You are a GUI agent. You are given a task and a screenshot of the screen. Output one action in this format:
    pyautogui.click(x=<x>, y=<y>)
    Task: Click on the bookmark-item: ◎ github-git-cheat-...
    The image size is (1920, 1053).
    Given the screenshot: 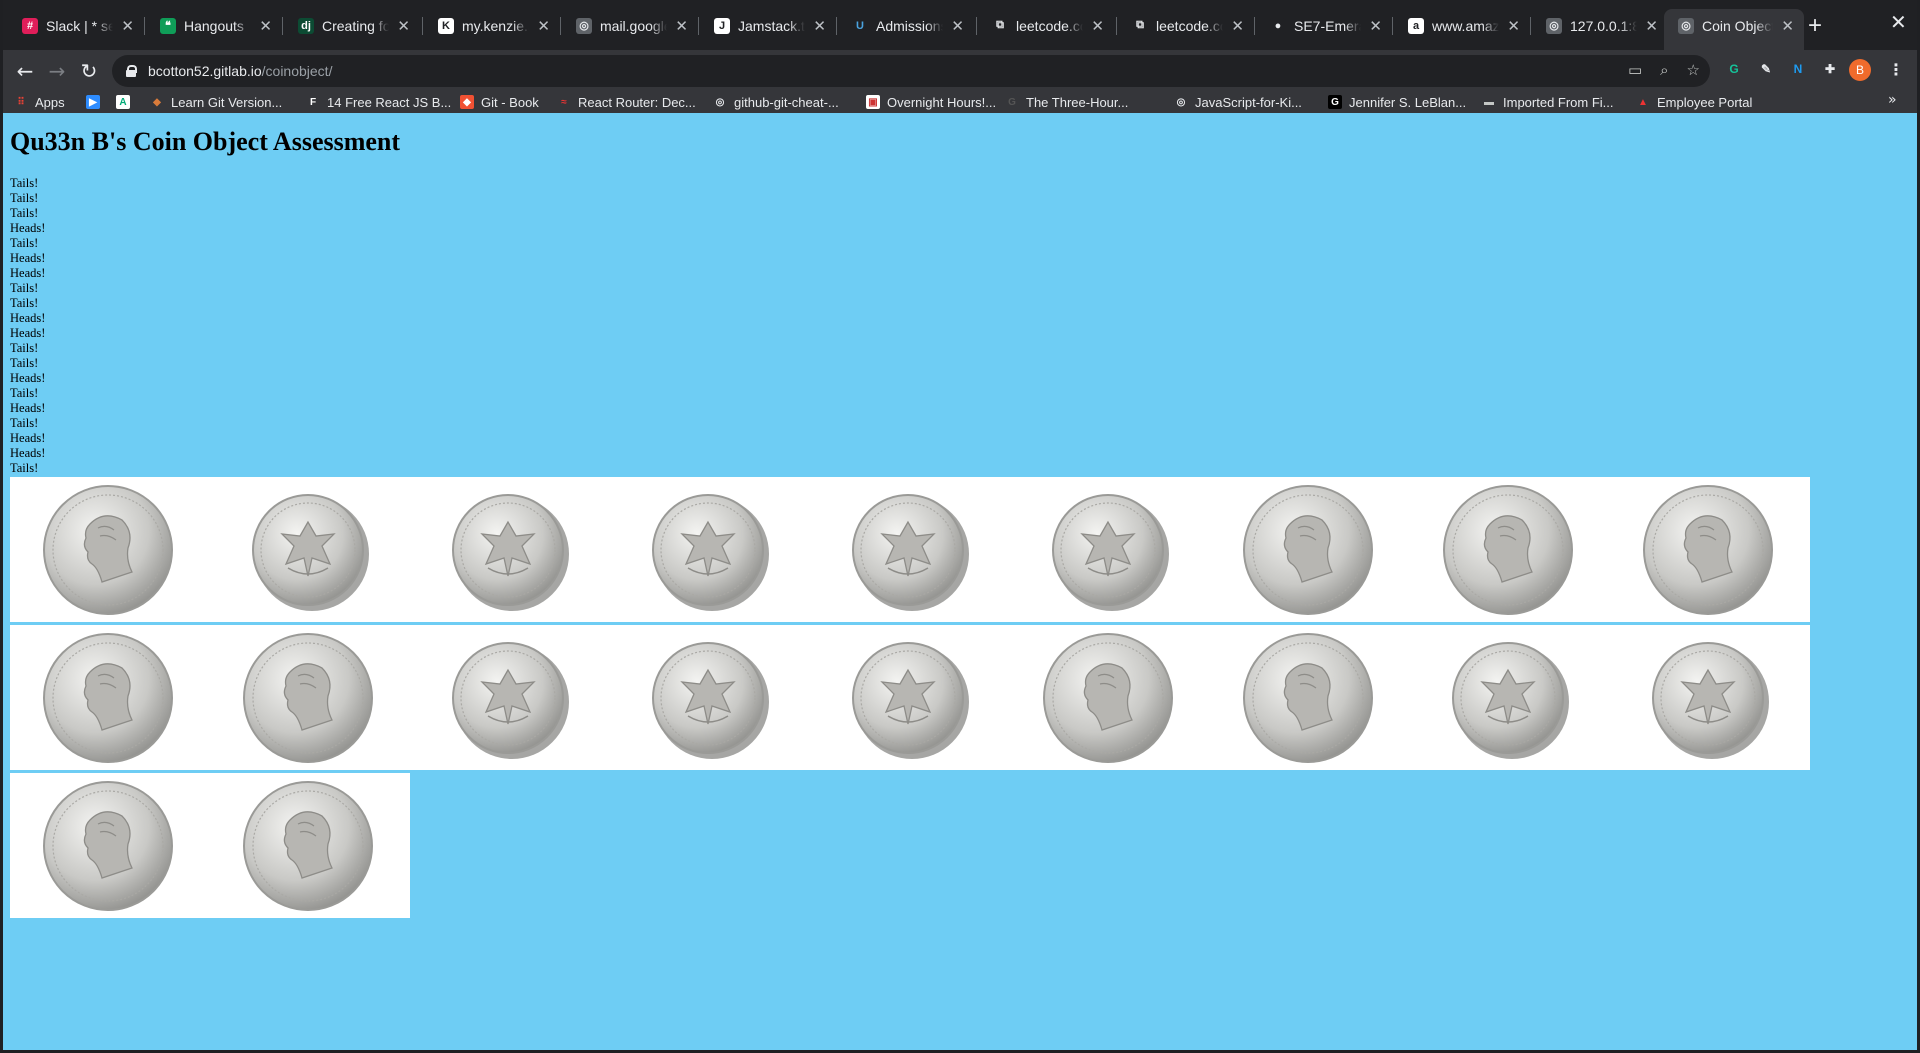 What is the action you would take?
    pyautogui.click(x=776, y=102)
    